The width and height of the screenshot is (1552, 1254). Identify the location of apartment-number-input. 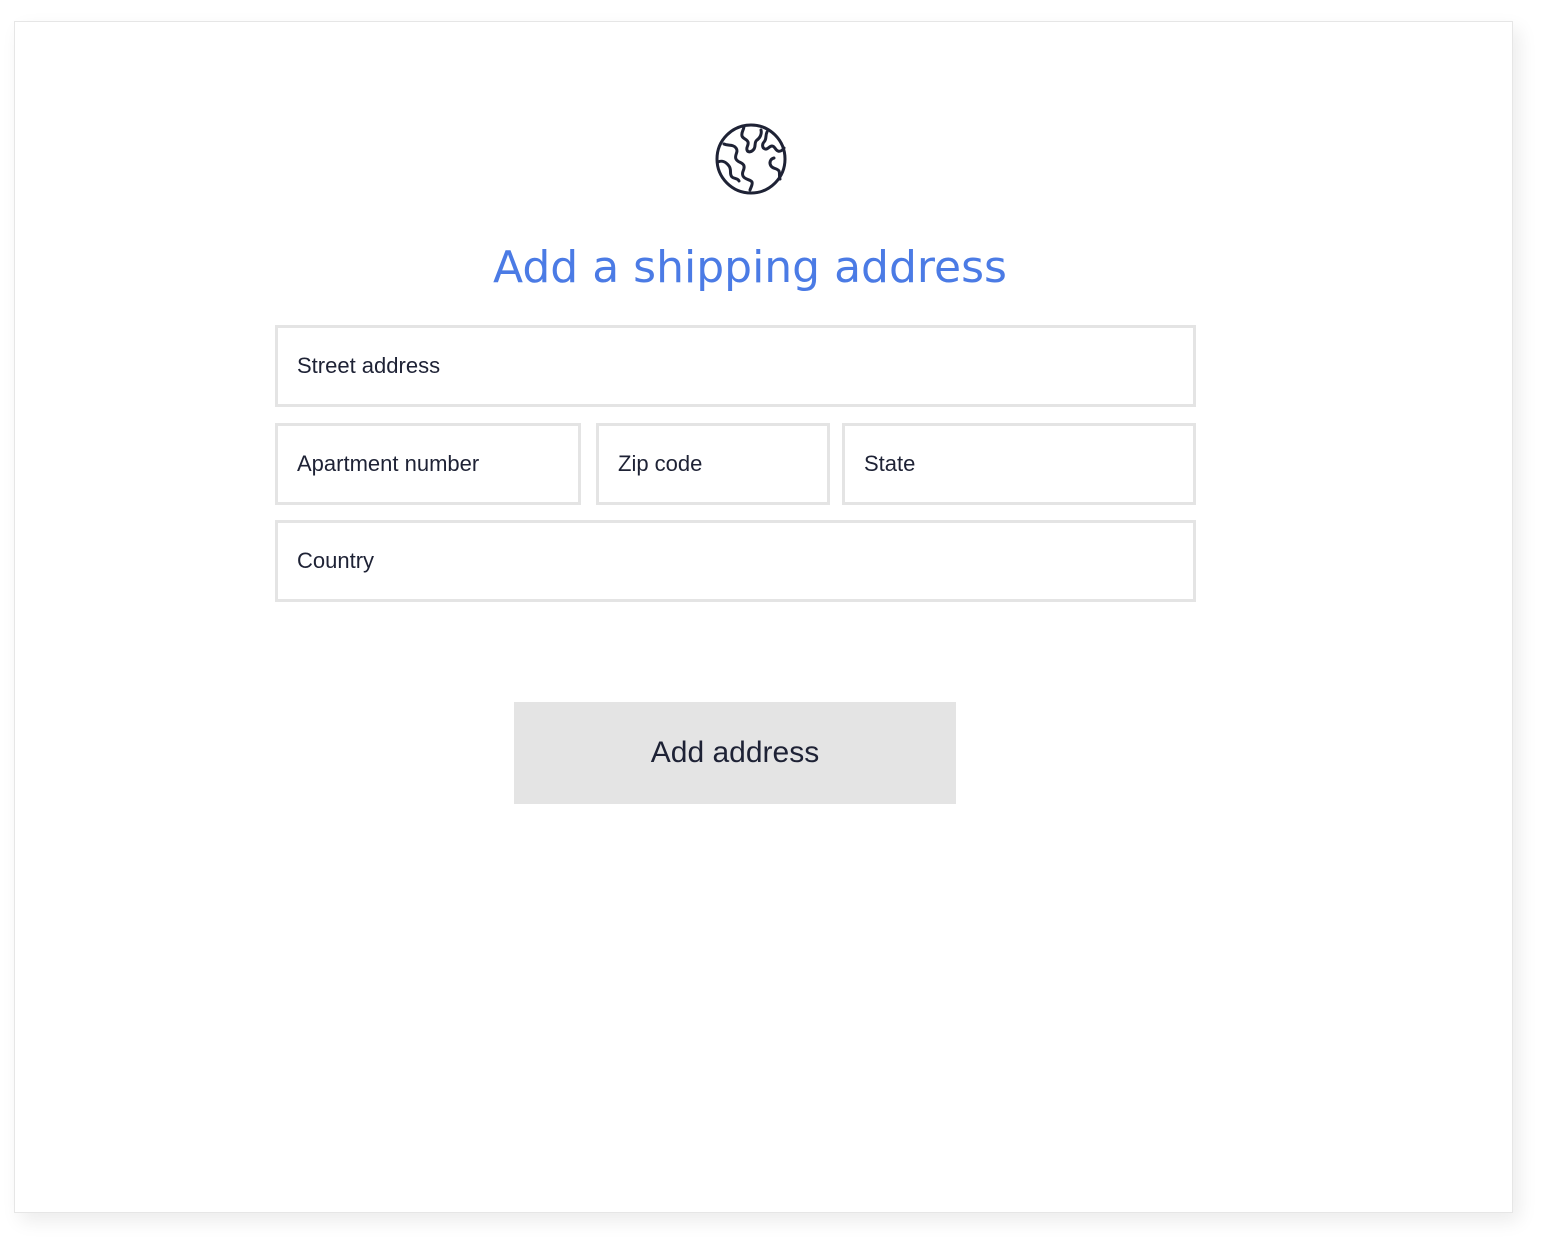
(428, 464).